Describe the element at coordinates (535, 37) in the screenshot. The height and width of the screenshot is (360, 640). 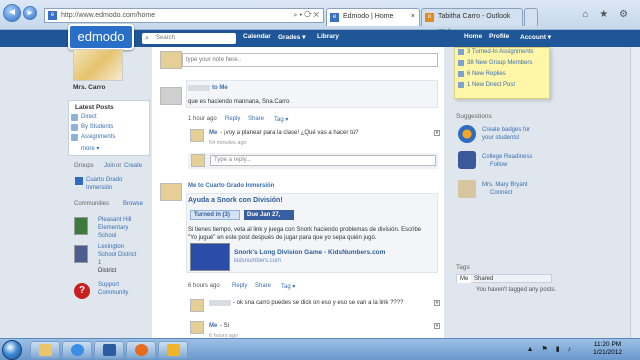
I see `nav-account: Account ▾` at that location.